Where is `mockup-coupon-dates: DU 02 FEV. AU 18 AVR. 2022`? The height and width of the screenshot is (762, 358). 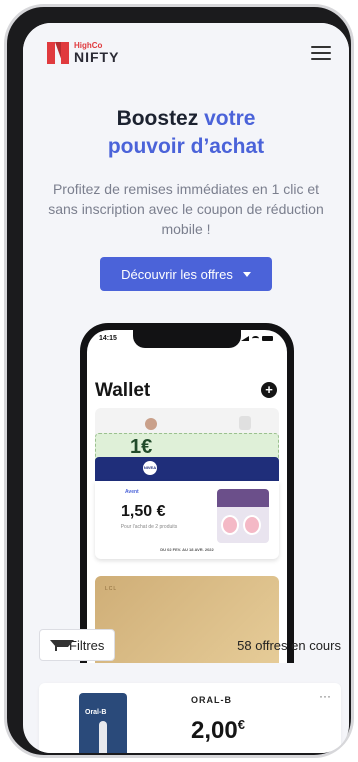 mockup-coupon-dates: DU 02 FEV. AU 18 AVR. 2022 is located at coordinates (187, 549).